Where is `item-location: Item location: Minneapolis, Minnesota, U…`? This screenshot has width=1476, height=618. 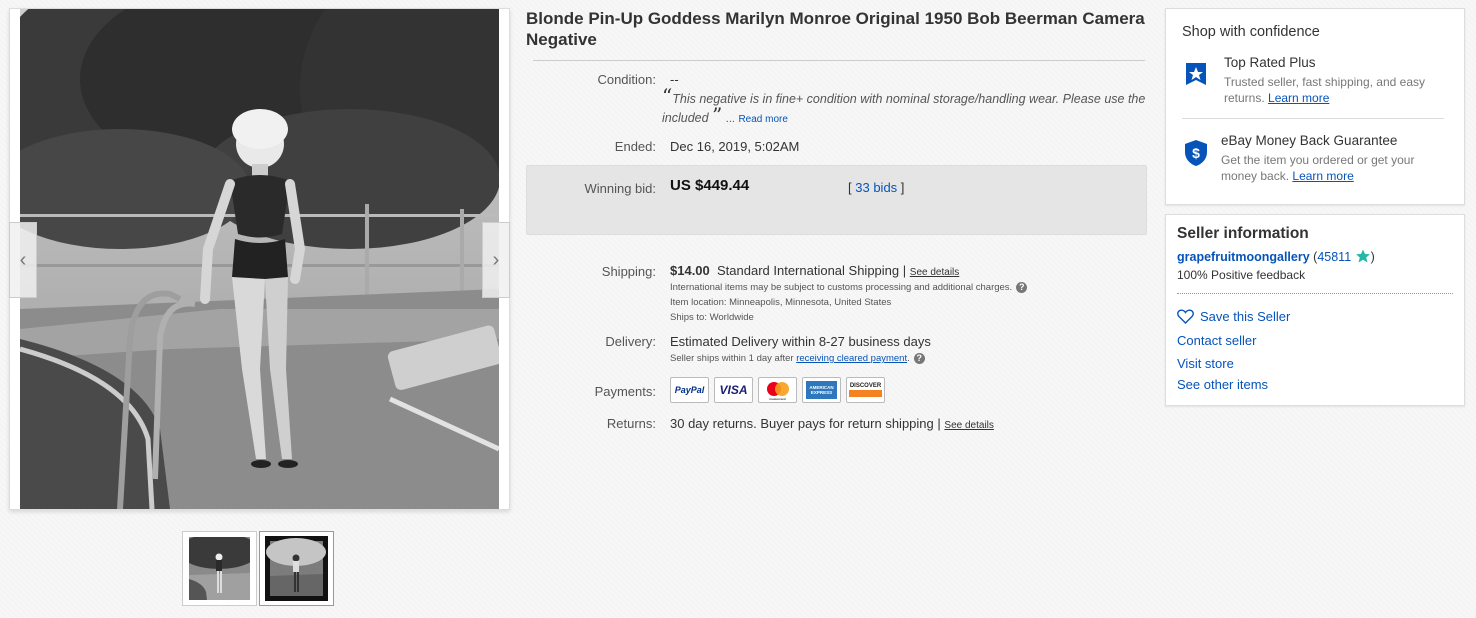 item-location: Item location: Minneapolis, Minnesota, U… is located at coordinates (781, 302).